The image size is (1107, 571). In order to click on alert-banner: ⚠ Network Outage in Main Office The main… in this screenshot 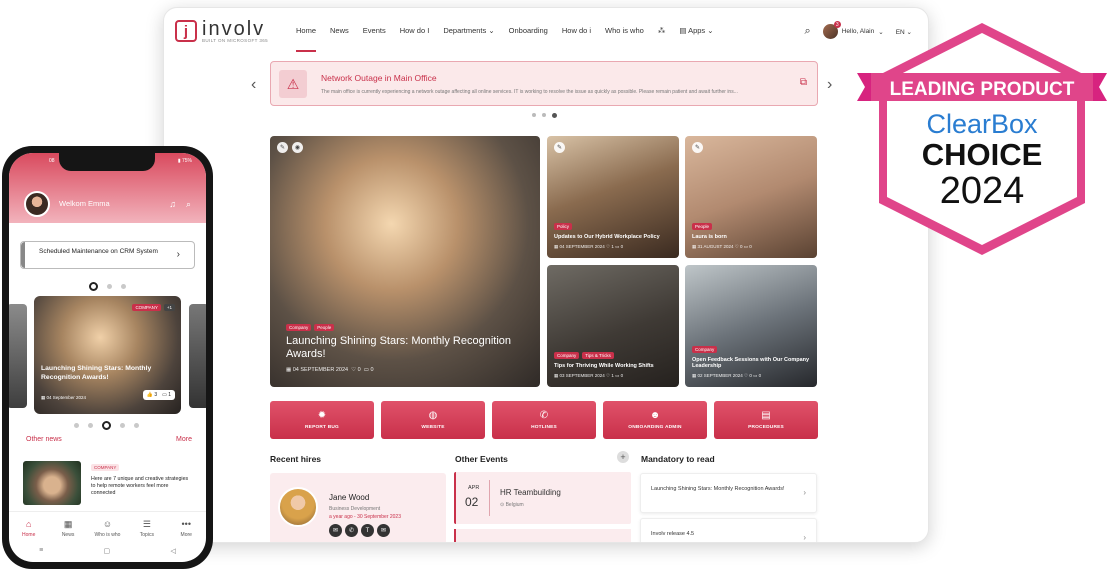, I will do `click(544, 83)`.